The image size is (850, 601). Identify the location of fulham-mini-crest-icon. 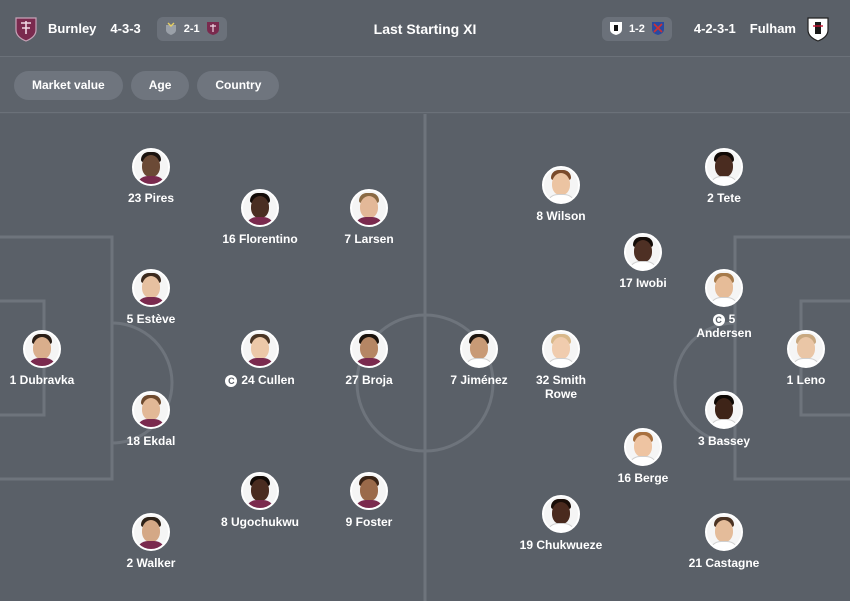
(616, 28).